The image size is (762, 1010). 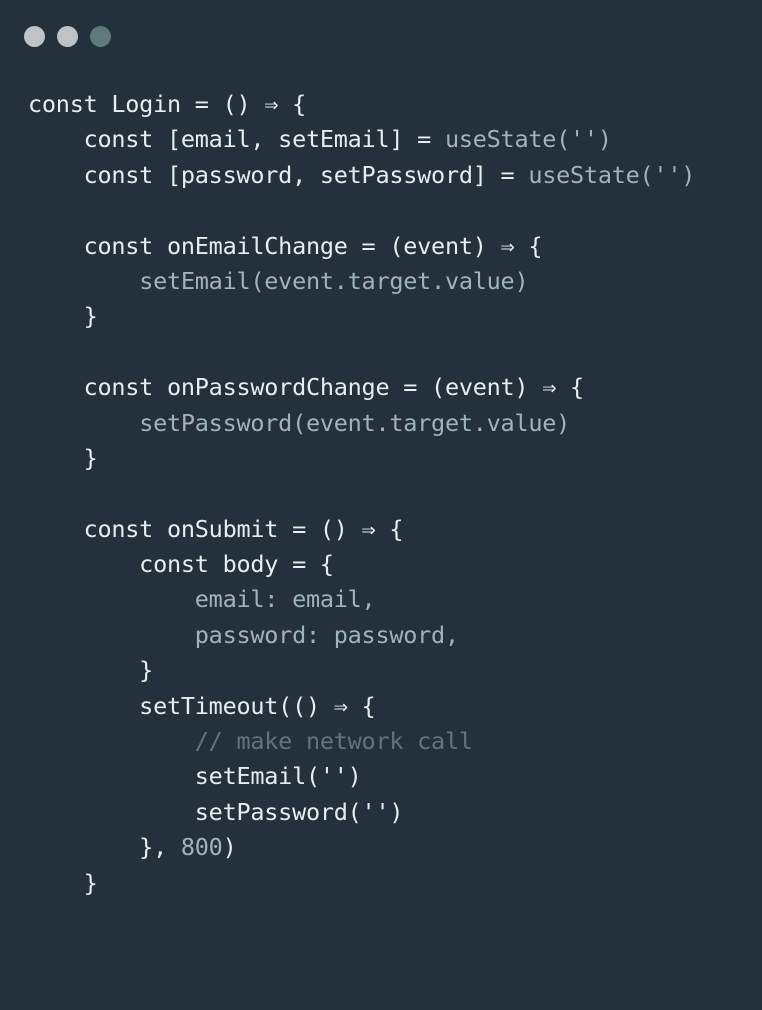 I want to click on code-token: },, so click(x=104, y=847).